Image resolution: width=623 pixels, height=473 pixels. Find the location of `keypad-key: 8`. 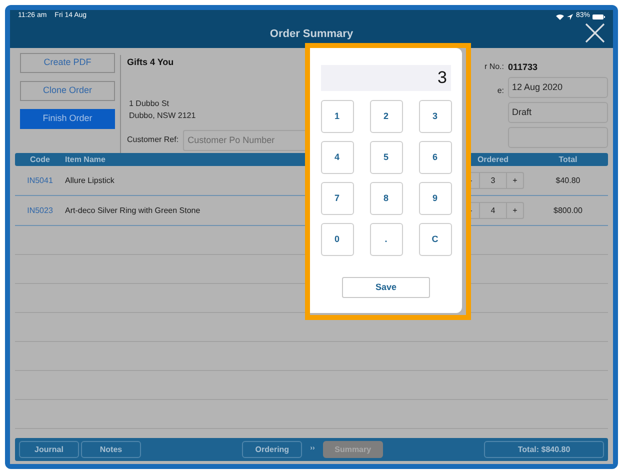

keypad-key: 8 is located at coordinates (386, 198).